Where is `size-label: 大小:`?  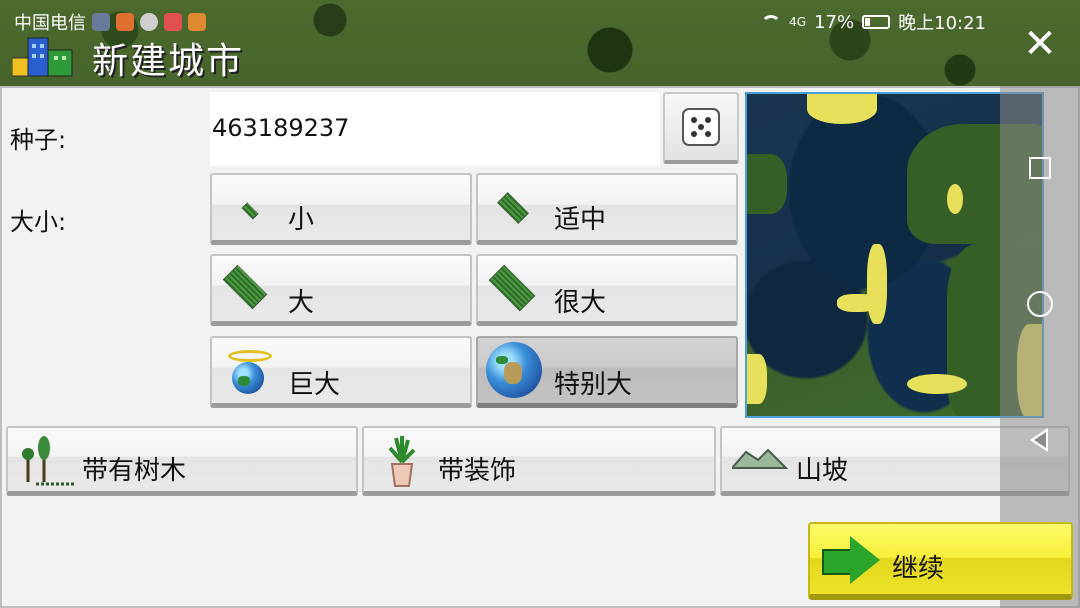
size-label: 大小: is located at coordinates (38, 222).